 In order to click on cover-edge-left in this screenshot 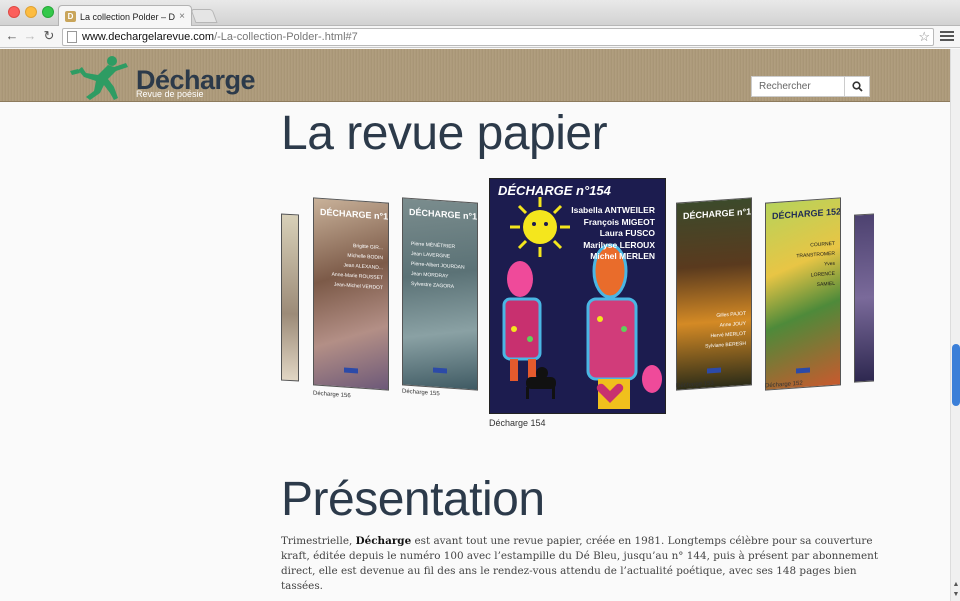, I will do `click(290, 297)`.